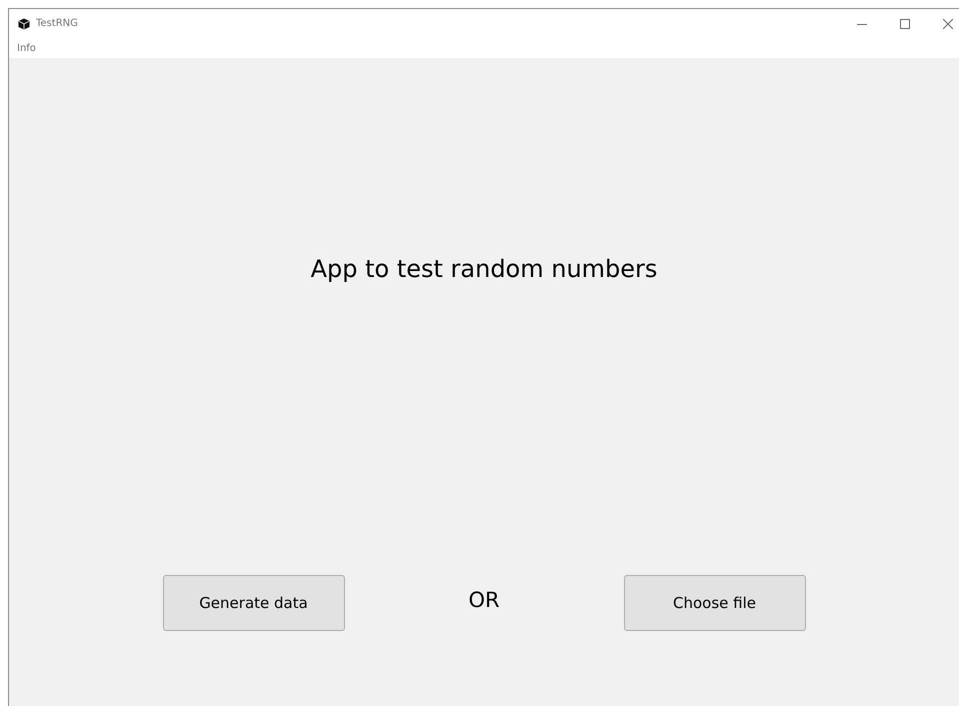 The height and width of the screenshot is (706, 959). I want to click on cube-icon, so click(24, 24).